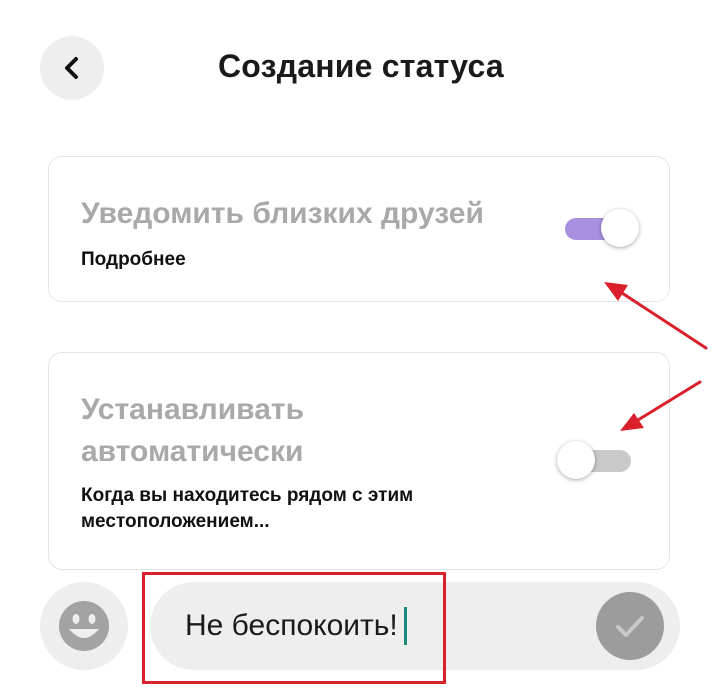 The height and width of the screenshot is (691, 720). Describe the element at coordinates (405, 626) in the screenshot. I see `text-caret` at that location.